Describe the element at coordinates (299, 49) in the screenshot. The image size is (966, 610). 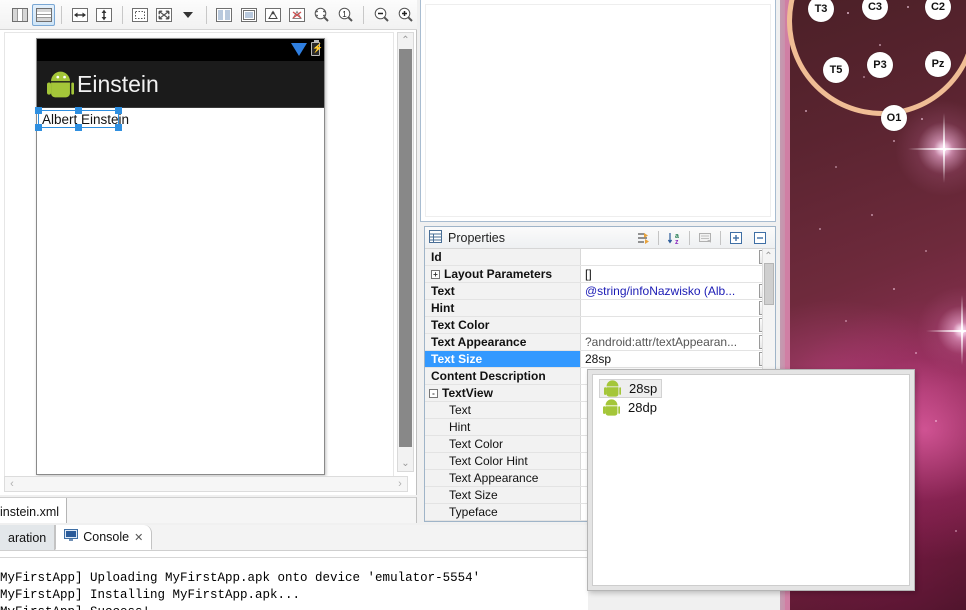
I see `wifi-icon` at that location.